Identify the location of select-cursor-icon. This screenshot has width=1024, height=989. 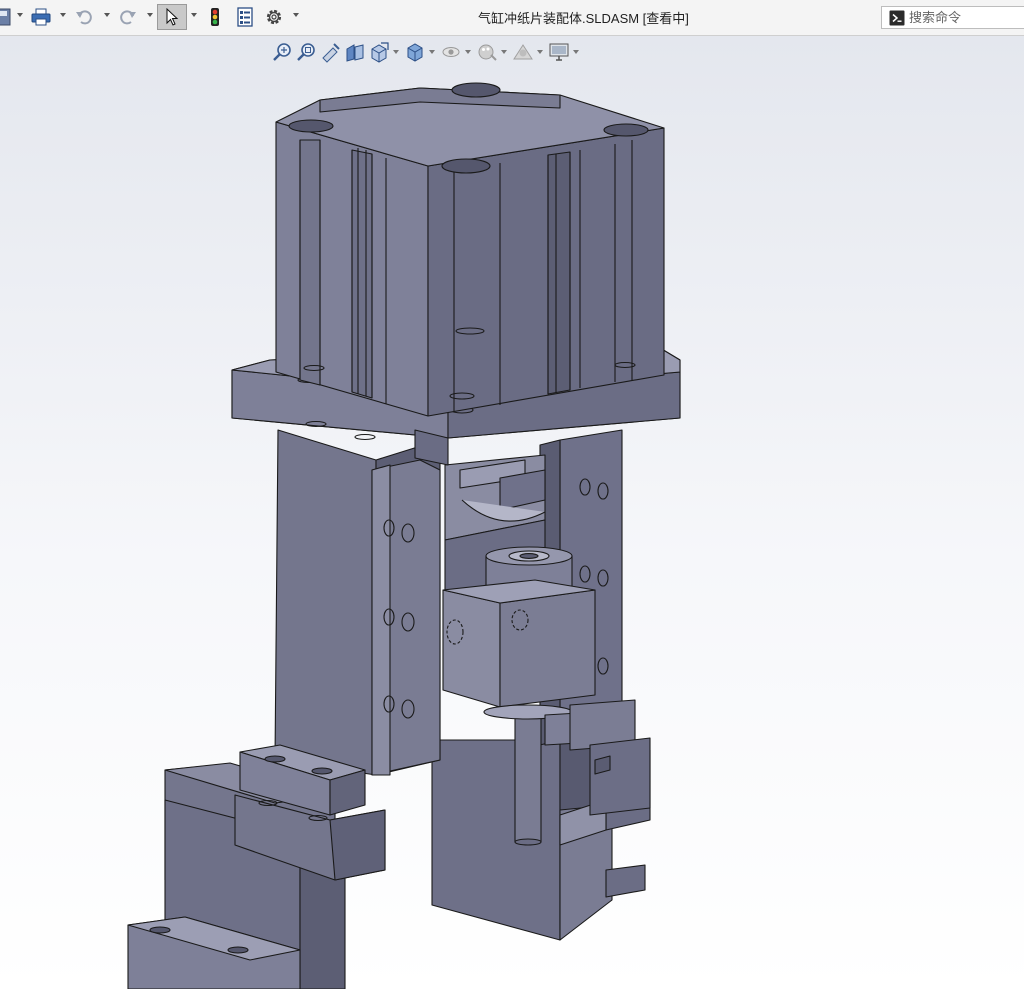
(172, 17).